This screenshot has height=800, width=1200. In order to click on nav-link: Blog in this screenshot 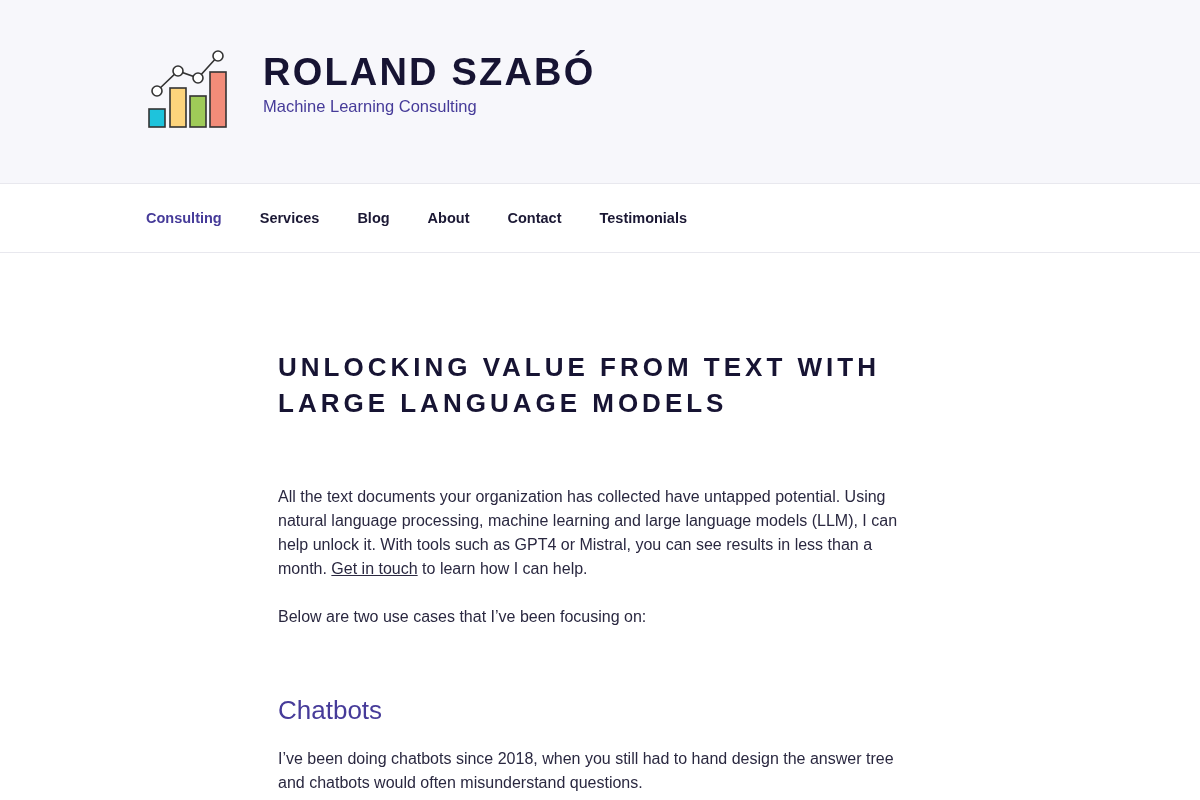, I will do `click(373, 218)`.